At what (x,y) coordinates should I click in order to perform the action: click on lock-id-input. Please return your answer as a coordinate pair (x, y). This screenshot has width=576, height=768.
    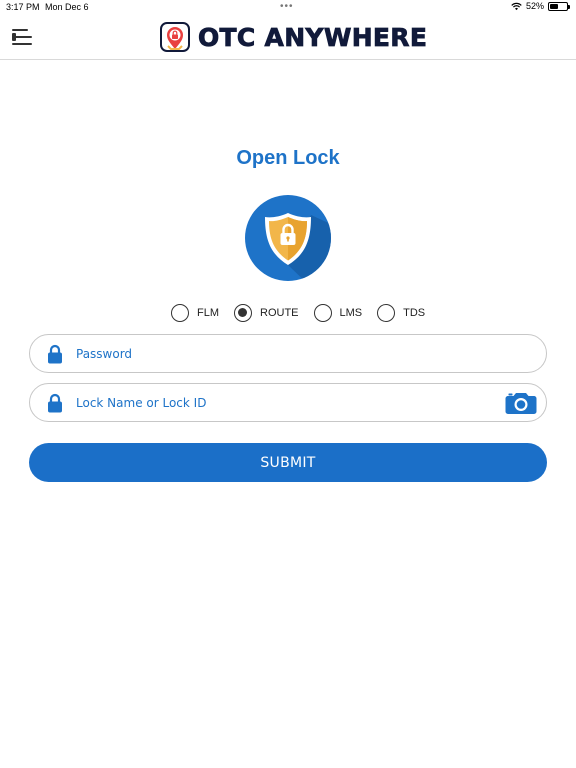
    Looking at the image, I should click on (286, 402).